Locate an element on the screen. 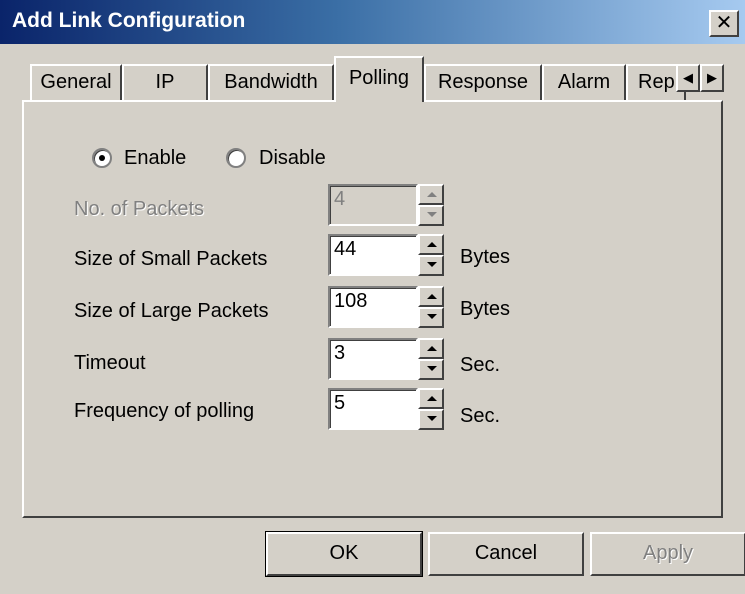  tab-label: General is located at coordinates (76, 82).